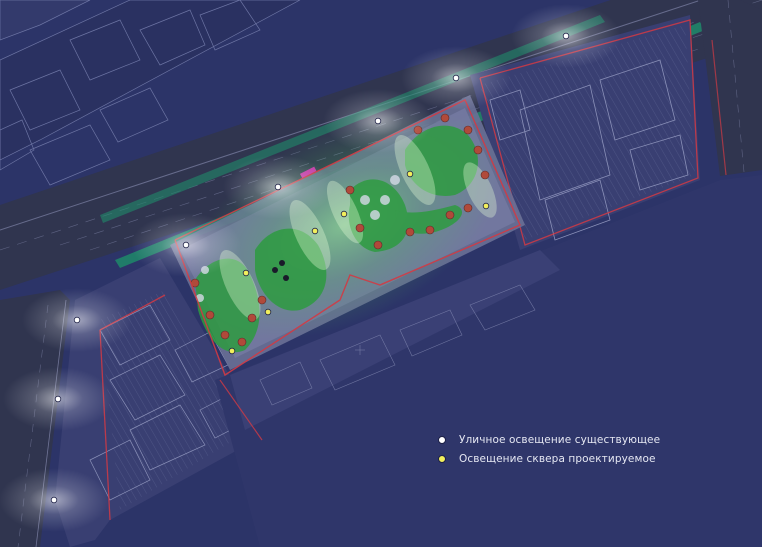 Image resolution: width=762 pixels, height=547 pixels. I want to click on legend-label-street-lighting: Уличное освещение существующее, so click(560, 439).